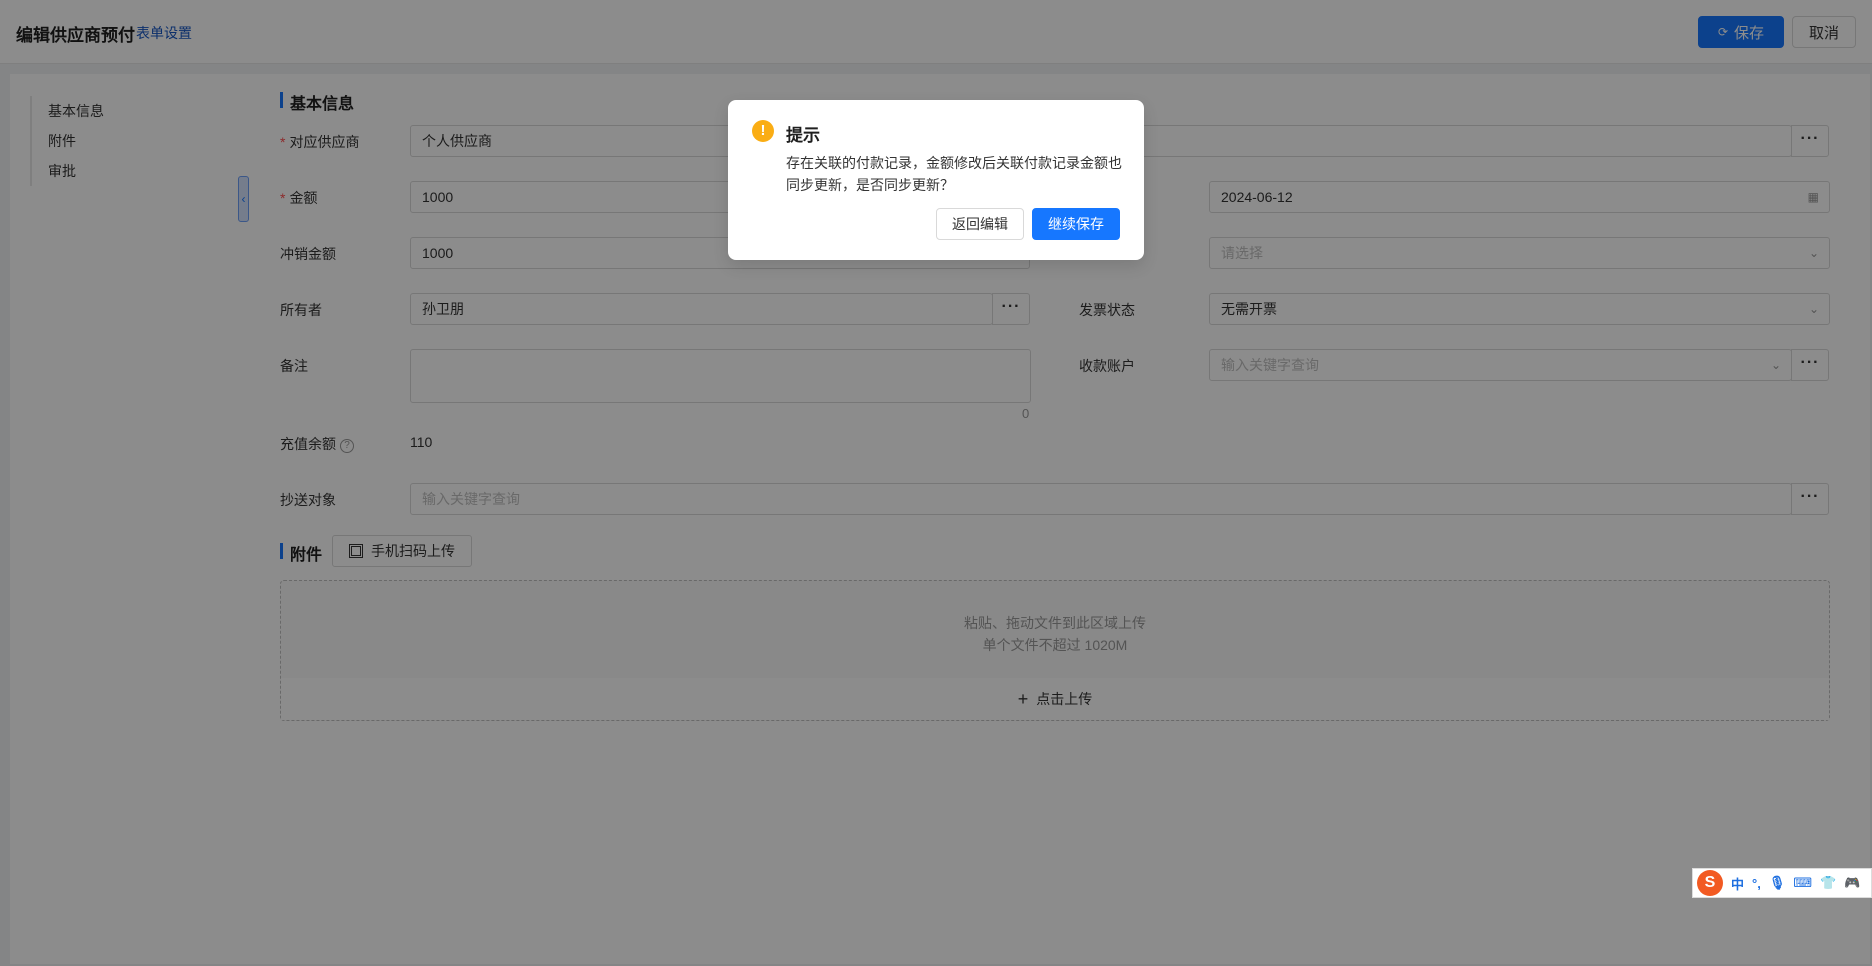 This screenshot has height=966, width=1872. I want to click on microphone-icon: 🎙, so click(1777, 883).